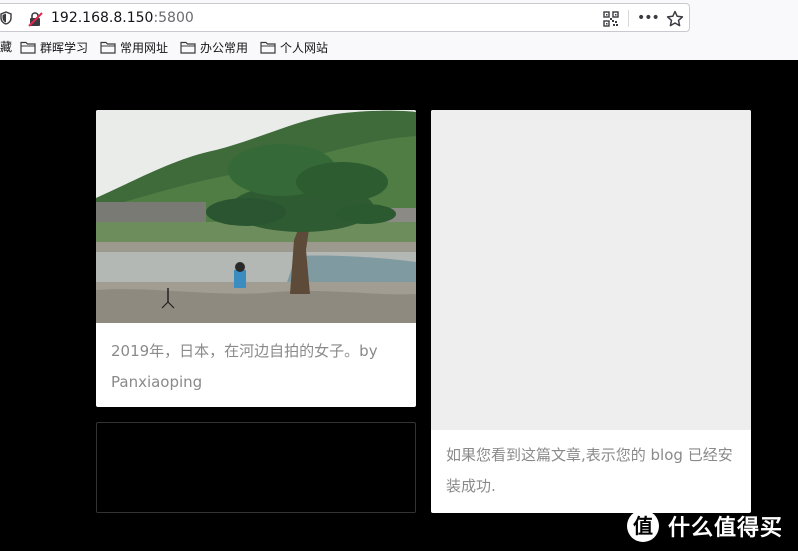 The image size is (798, 551). Describe the element at coordinates (345, 17) in the screenshot. I see `address-bar: 192.168.8.150:5800 •••` at that location.